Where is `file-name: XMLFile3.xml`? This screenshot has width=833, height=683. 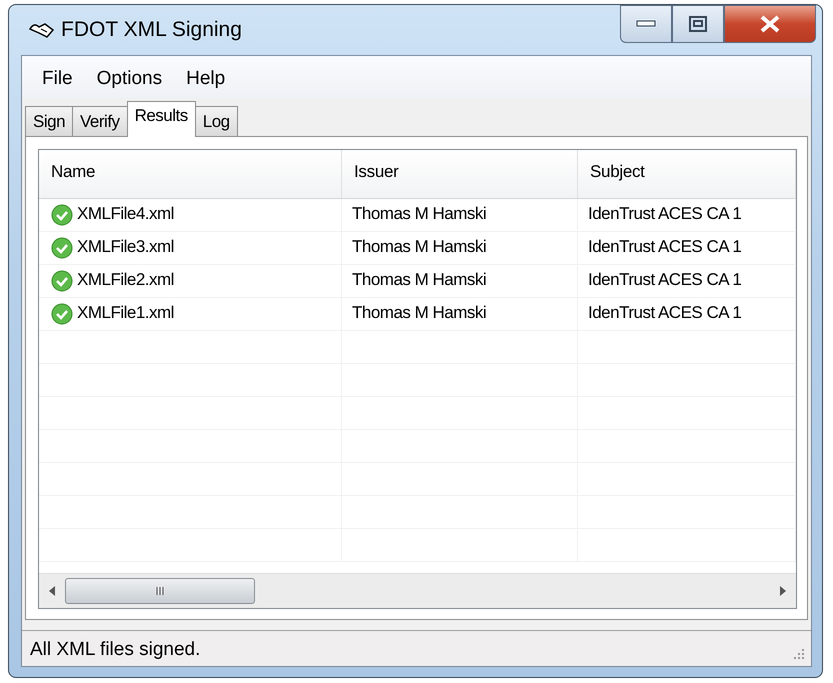
file-name: XMLFile3.xml is located at coordinates (125, 247).